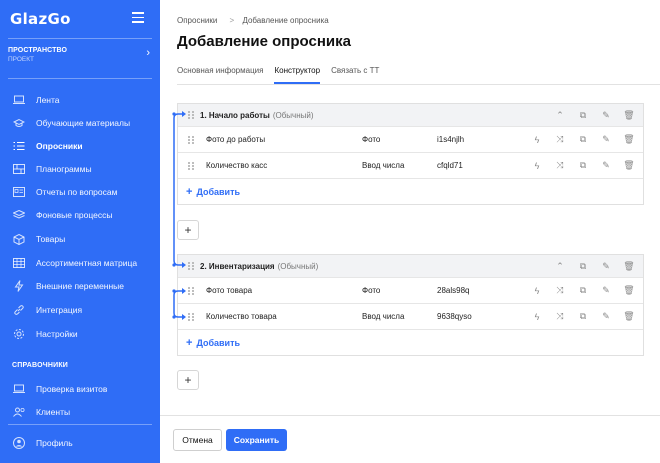 Image resolution: width=660 pixels, height=463 pixels. Describe the element at coordinates (19, 169) in the screenshot. I see `shelves-icon` at that location.